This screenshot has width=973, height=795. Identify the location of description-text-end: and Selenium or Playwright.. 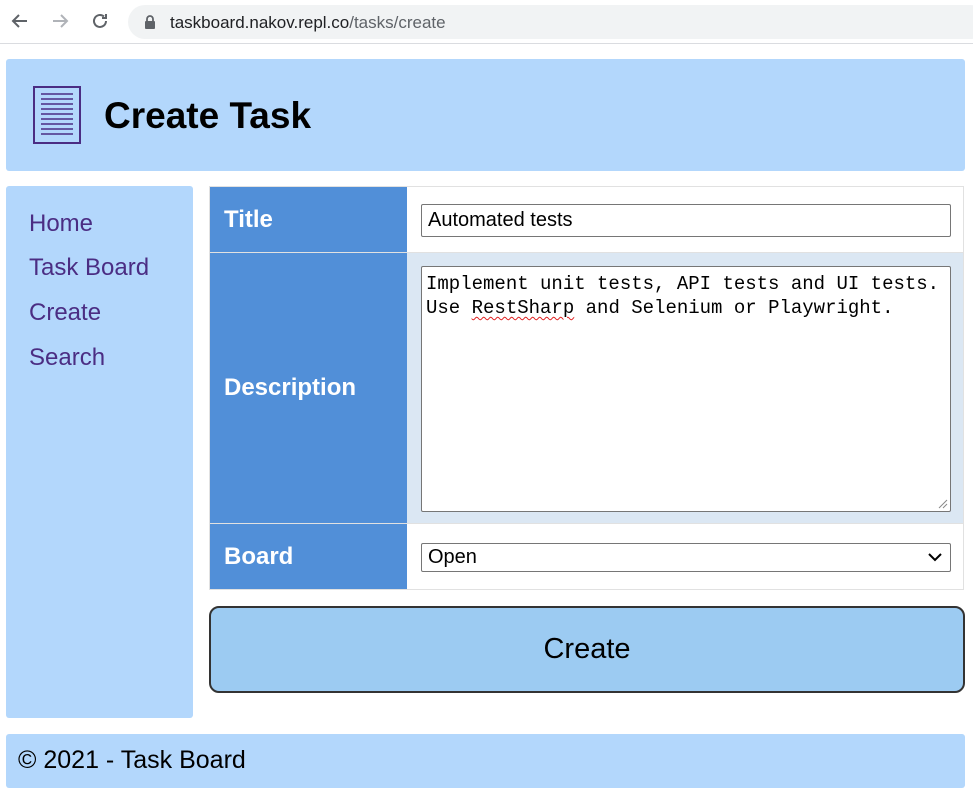
(734, 308).